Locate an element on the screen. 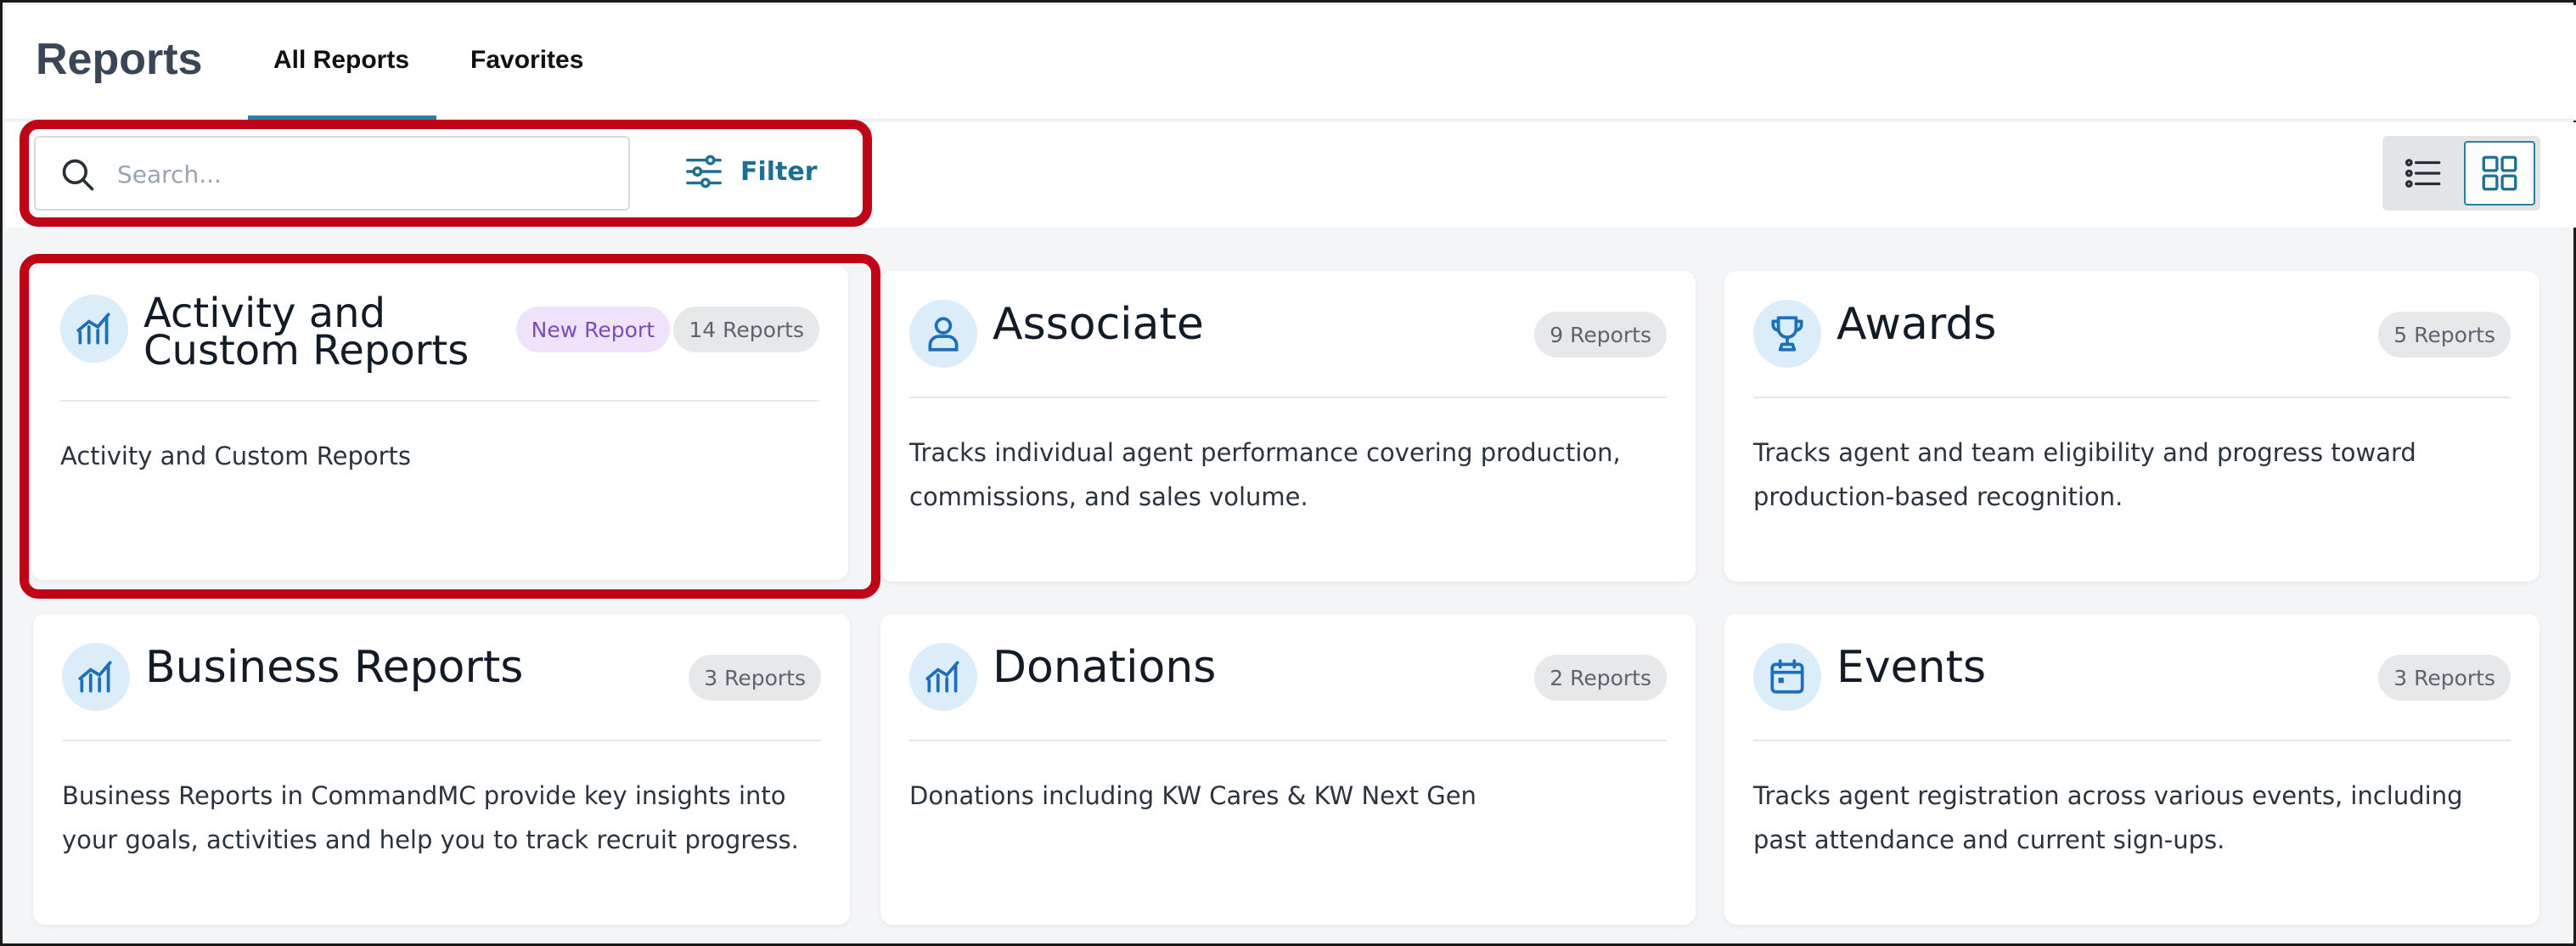 This screenshot has width=2576, height=946. active-tab-indicator is located at coordinates (342, 117).